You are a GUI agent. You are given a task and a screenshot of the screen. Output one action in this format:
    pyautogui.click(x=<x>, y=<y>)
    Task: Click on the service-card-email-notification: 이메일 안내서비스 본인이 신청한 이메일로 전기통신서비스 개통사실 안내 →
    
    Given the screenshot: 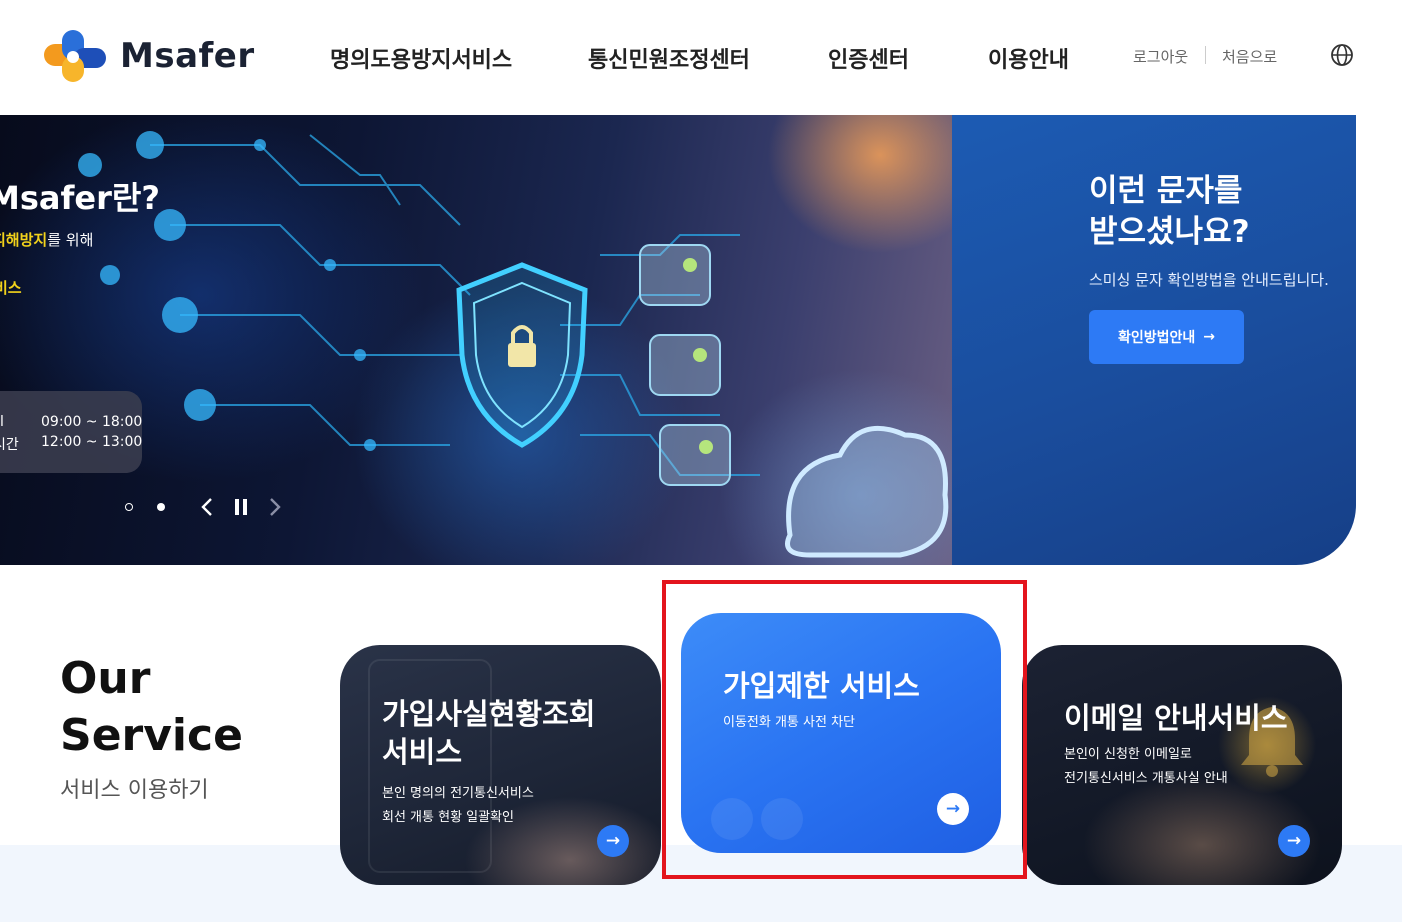 What is the action you would take?
    pyautogui.click(x=1182, y=765)
    